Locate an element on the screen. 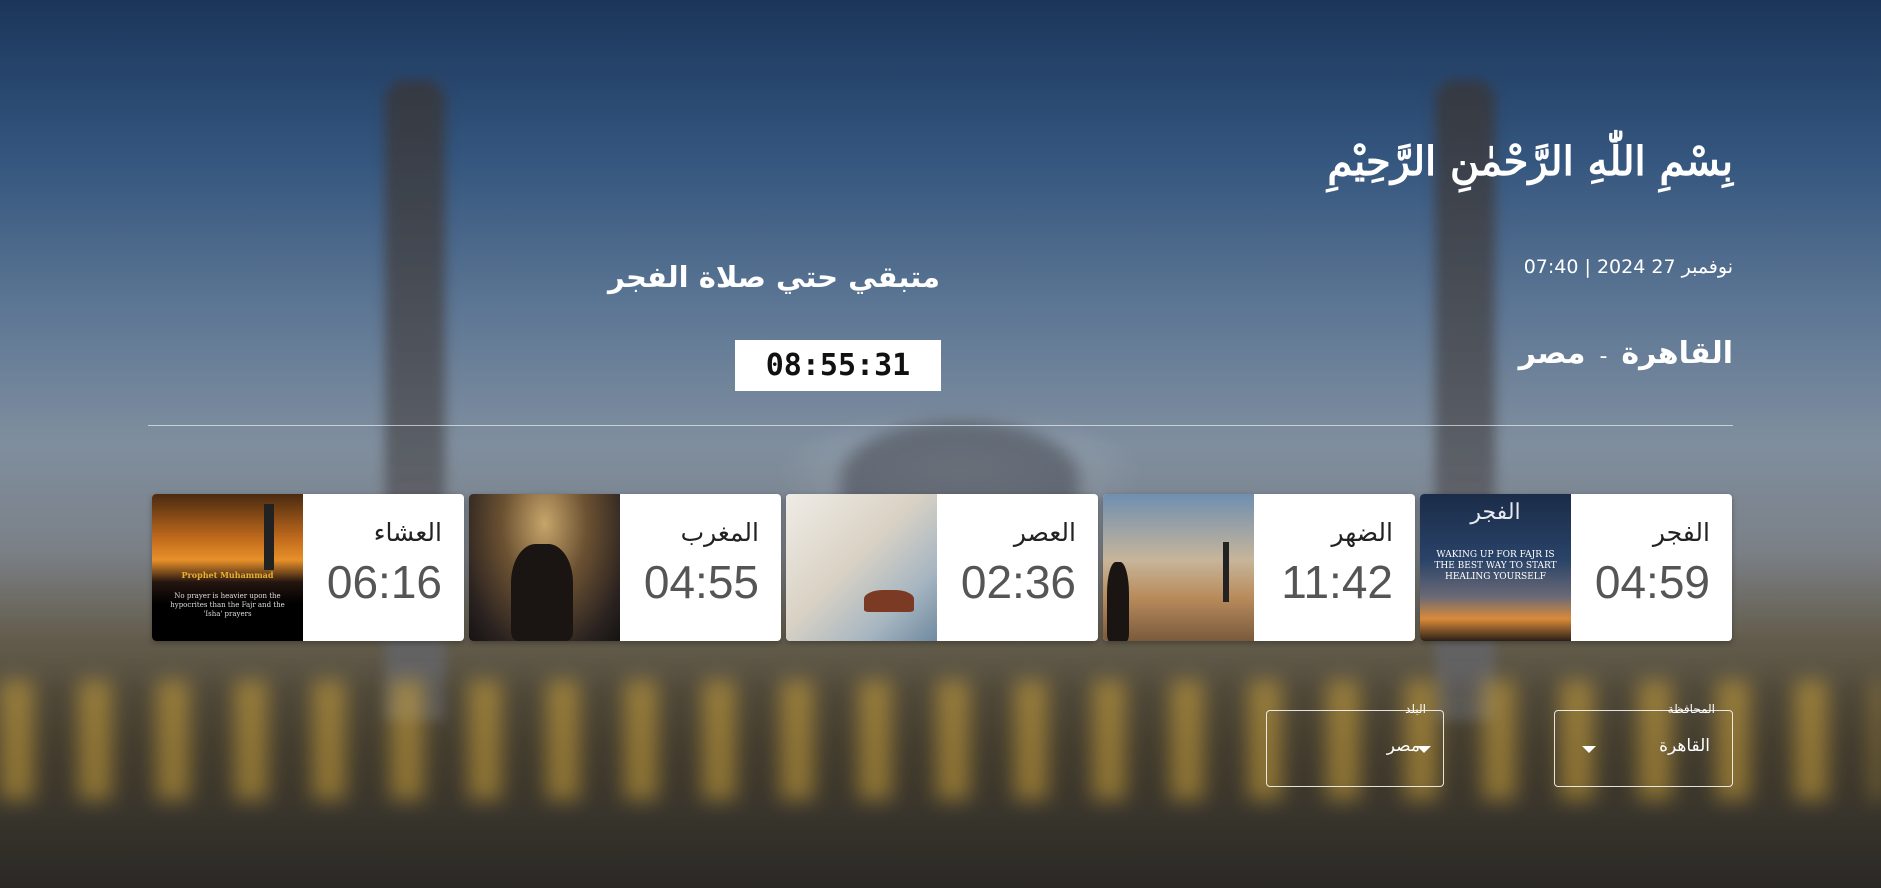  location-country: مصر is located at coordinates (1552, 353).